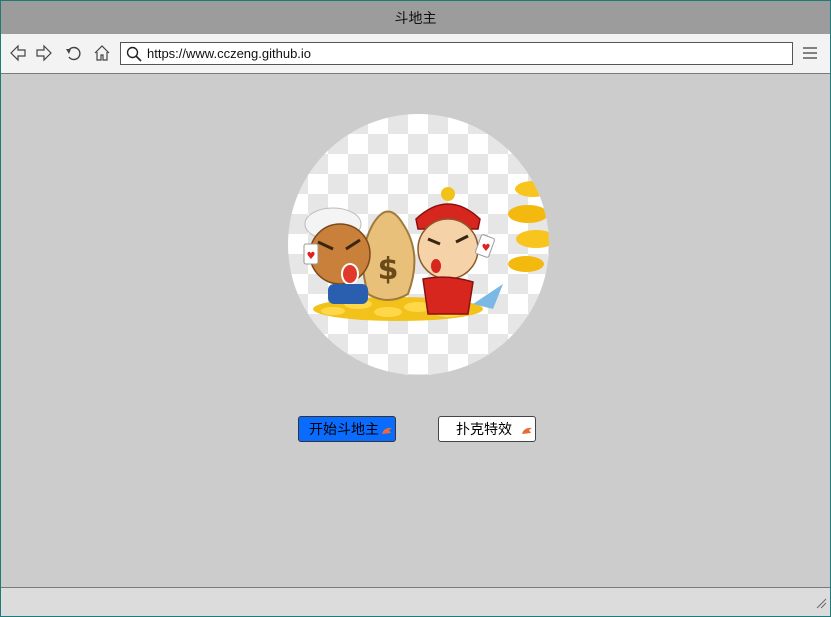 The height and width of the screenshot is (617, 831). What do you see at coordinates (810, 53) in the screenshot?
I see `menu-icon` at bounding box center [810, 53].